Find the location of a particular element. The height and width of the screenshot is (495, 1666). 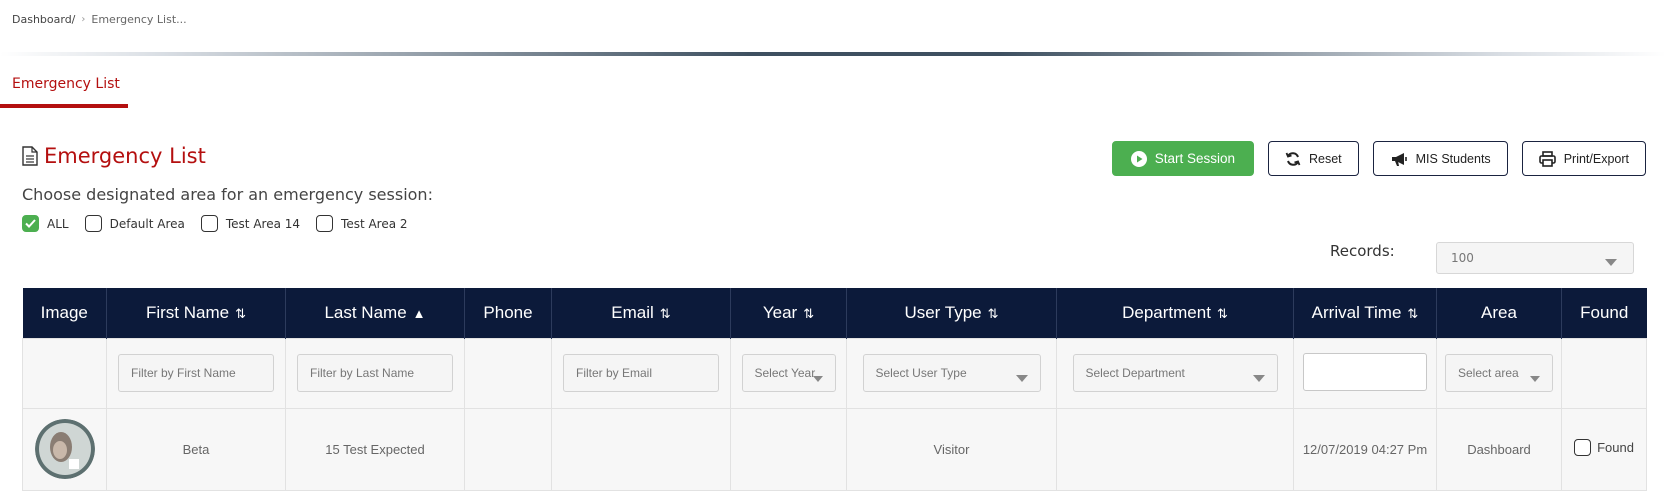

play-circle-icon is located at coordinates (1138, 158).